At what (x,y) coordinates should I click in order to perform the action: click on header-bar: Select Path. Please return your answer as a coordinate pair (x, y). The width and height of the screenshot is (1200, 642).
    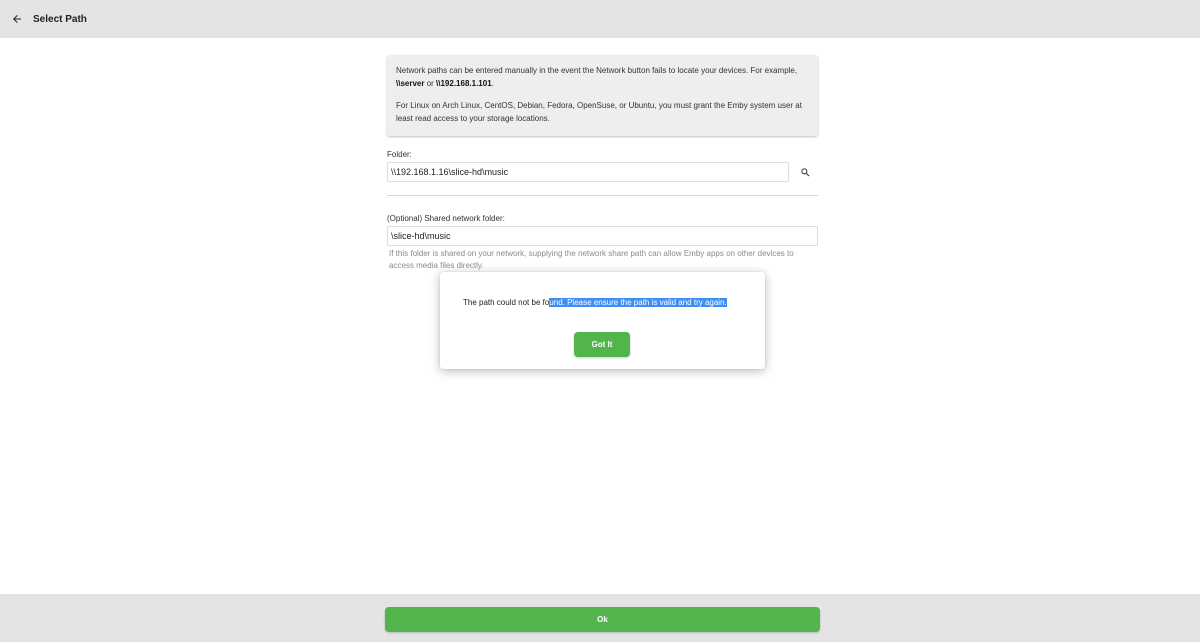
    Looking at the image, I should click on (600, 19).